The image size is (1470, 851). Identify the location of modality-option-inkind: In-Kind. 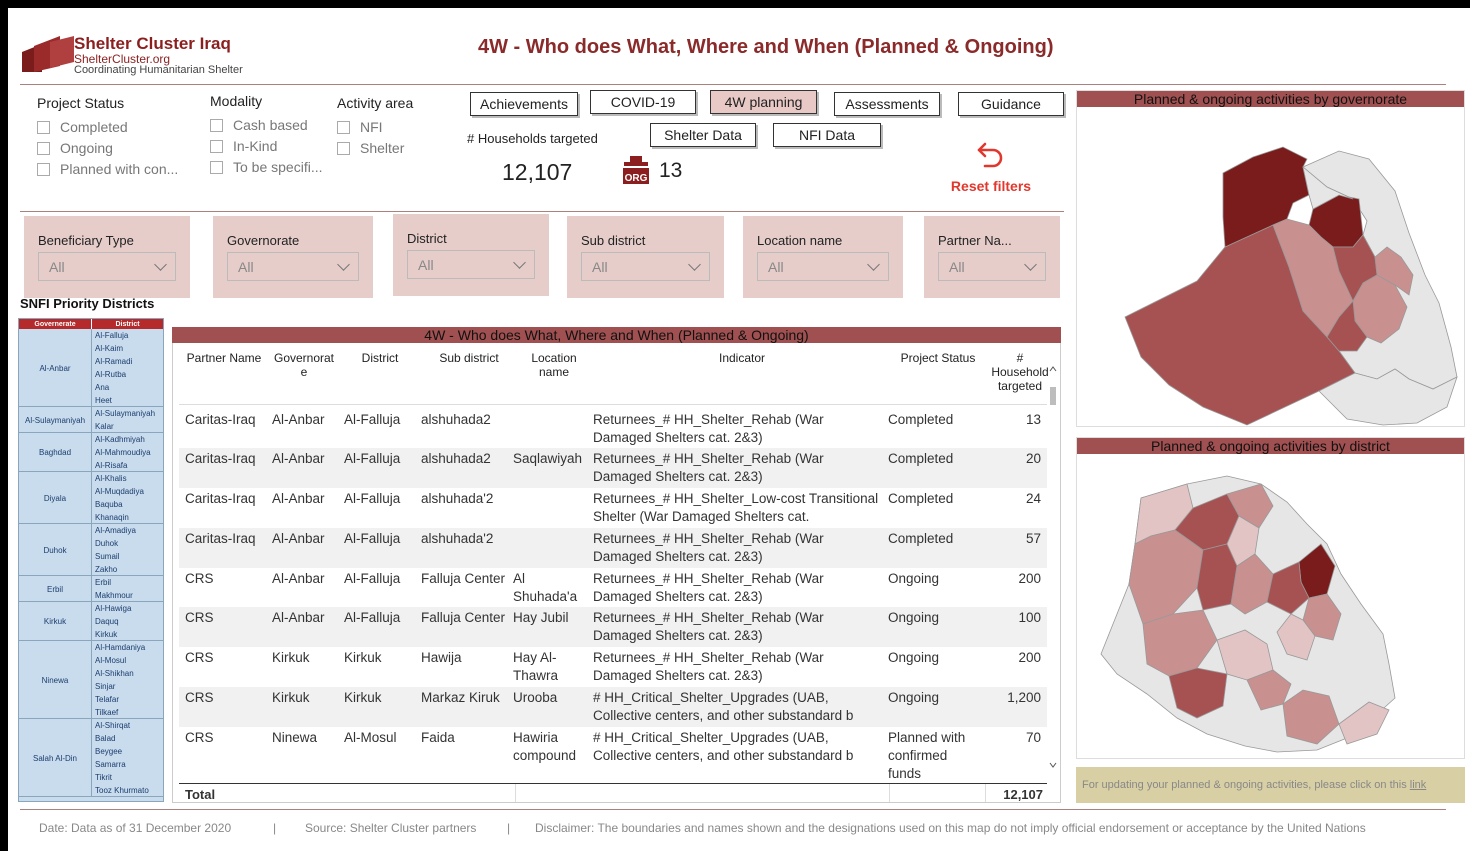
(243, 146).